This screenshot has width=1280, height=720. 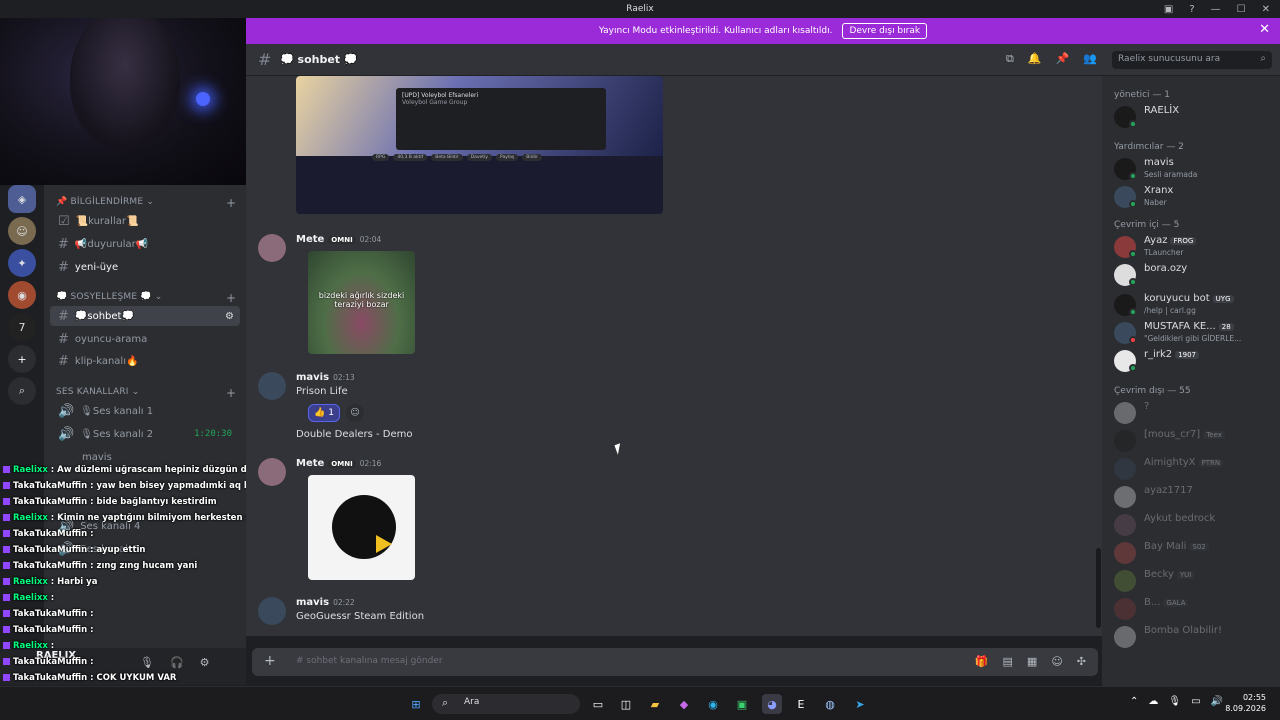 I want to click on channel-oyuncu-arama: # oyuncu-arama, so click(x=145, y=339).